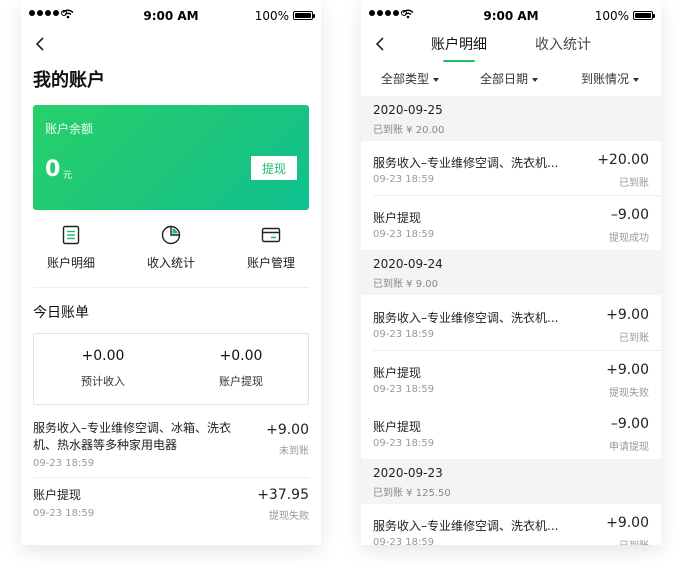 The height and width of the screenshot is (575, 682). What do you see at coordinates (271, 235) in the screenshot?
I see `card-icon` at bounding box center [271, 235].